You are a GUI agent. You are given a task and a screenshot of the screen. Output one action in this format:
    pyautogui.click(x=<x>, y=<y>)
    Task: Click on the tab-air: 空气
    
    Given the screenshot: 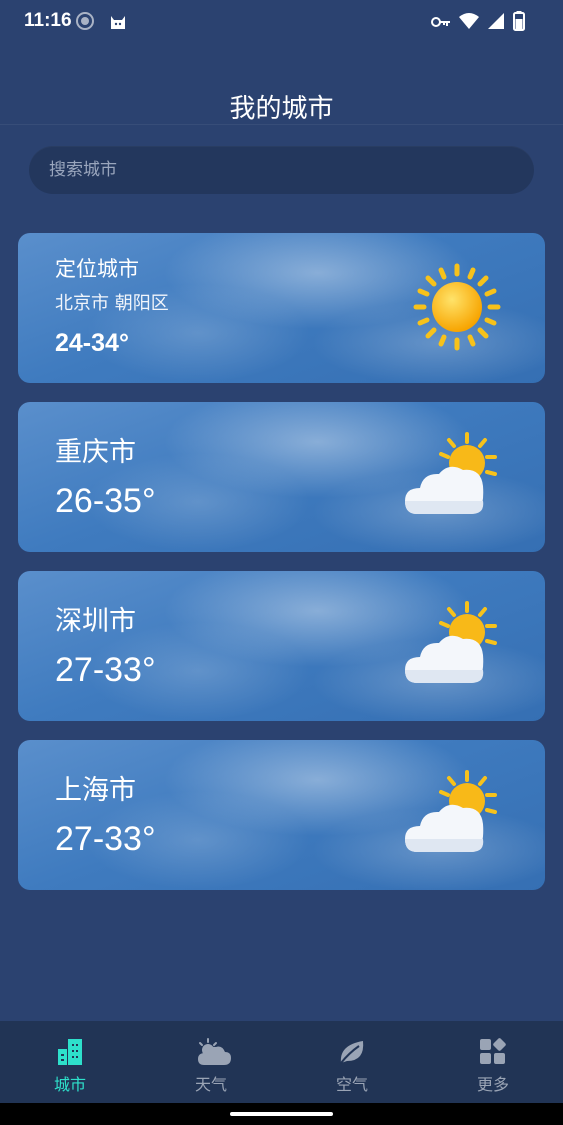 What is the action you would take?
    pyautogui.click(x=352, y=1062)
    